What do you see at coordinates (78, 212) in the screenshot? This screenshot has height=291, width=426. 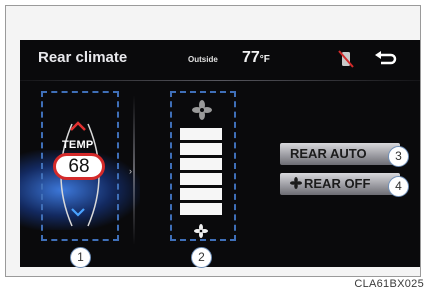 I see `chevron-down-icon` at bounding box center [78, 212].